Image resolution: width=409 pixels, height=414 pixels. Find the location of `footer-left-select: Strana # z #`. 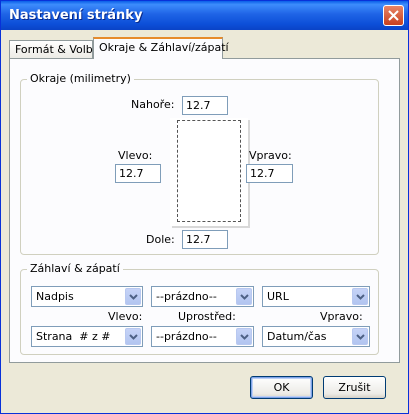

footer-left-select: Strana # z # is located at coordinates (87, 336).